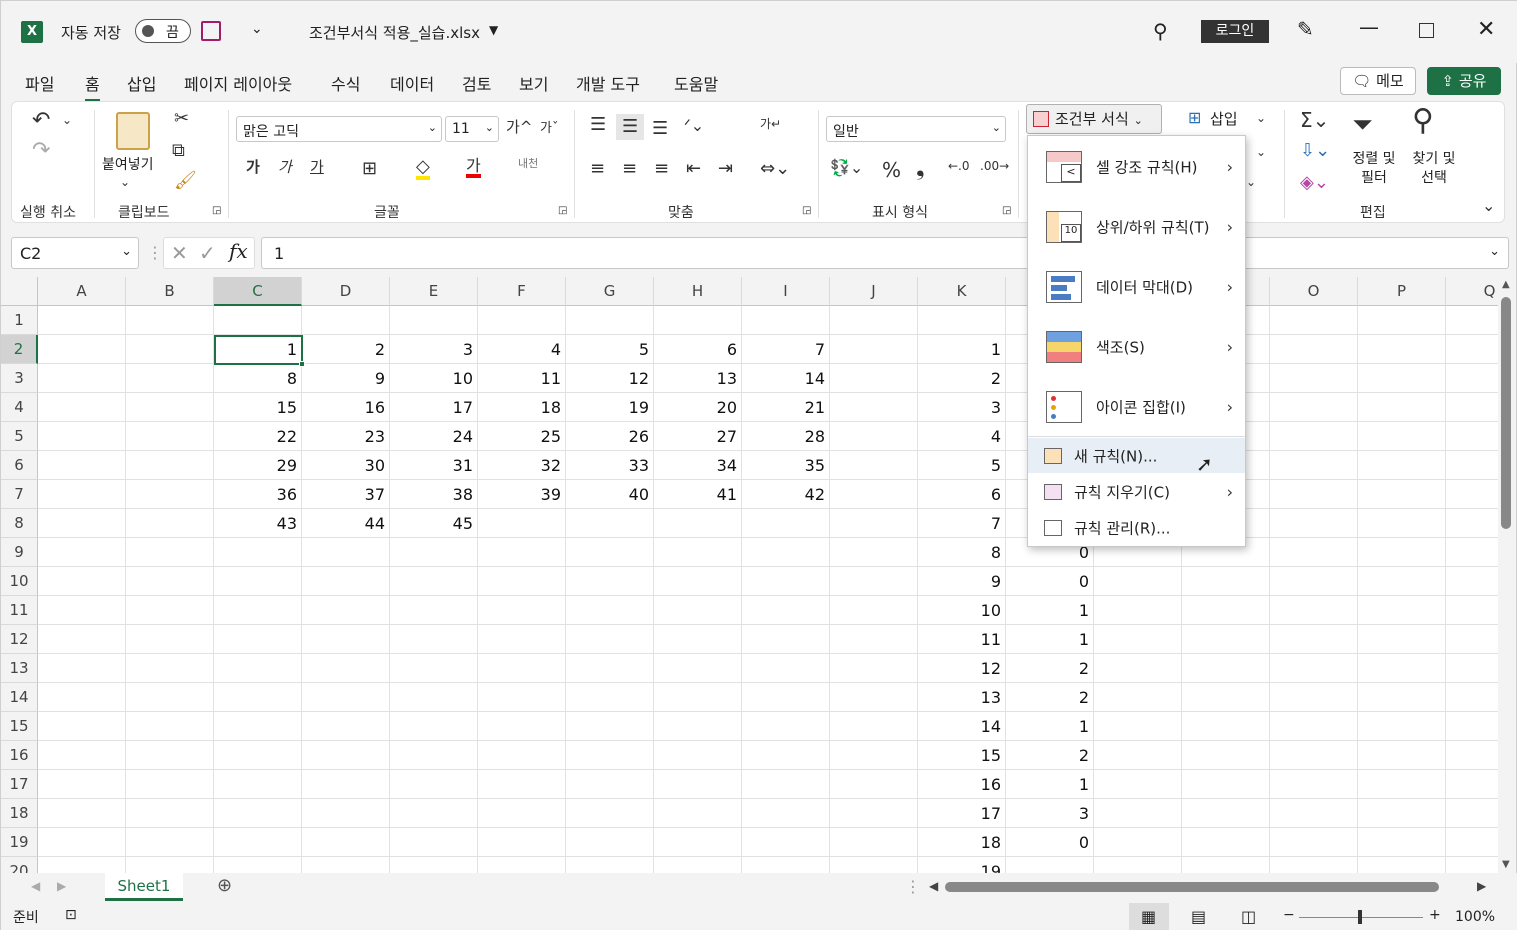  I want to click on cell-i7: 42, so click(786, 494).